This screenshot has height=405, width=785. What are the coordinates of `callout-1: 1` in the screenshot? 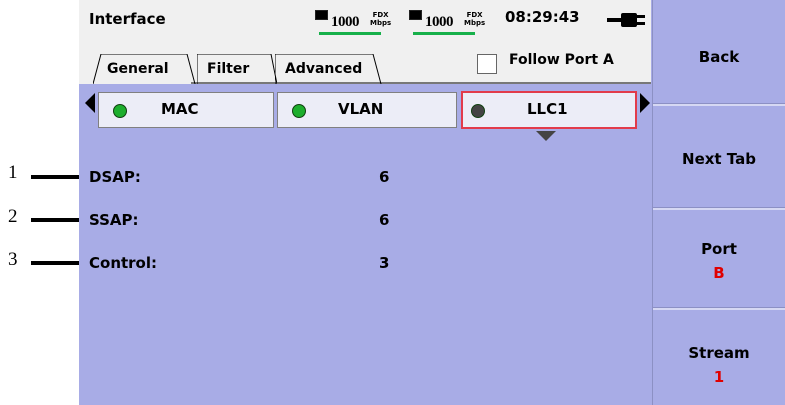 It's located at (13, 172).